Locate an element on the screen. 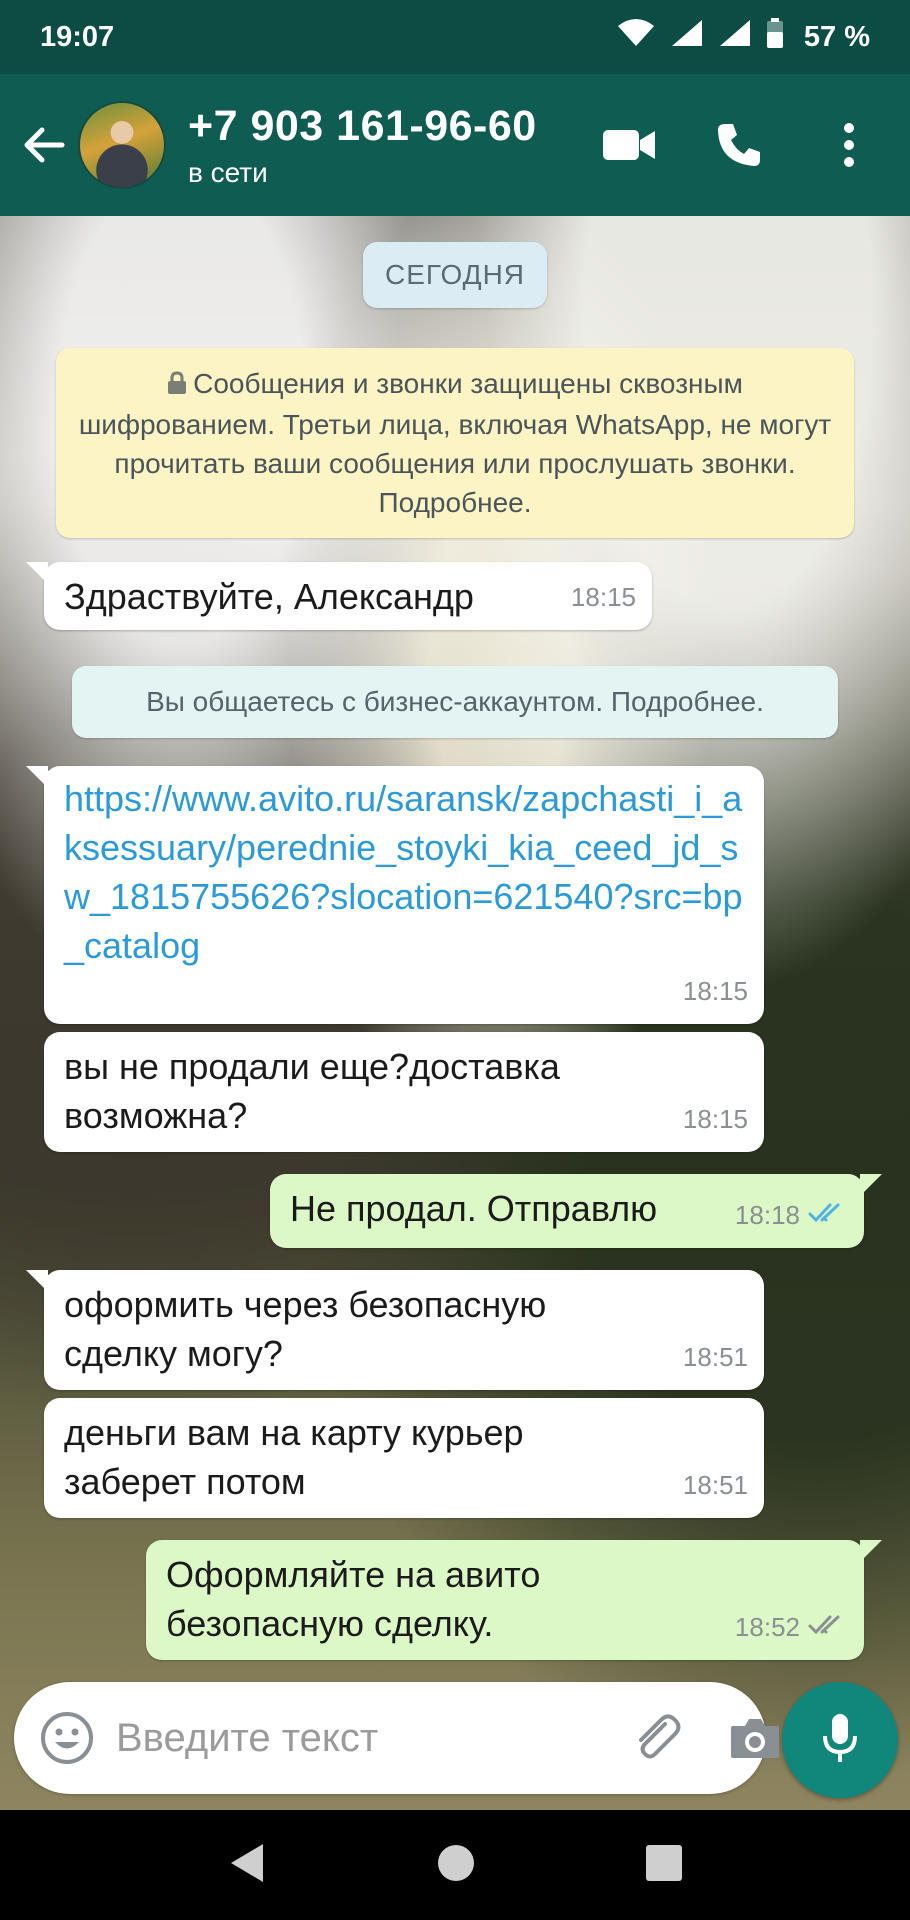 This screenshot has width=910, height=1920. delivered-ticks-icon is located at coordinates (828, 1627).